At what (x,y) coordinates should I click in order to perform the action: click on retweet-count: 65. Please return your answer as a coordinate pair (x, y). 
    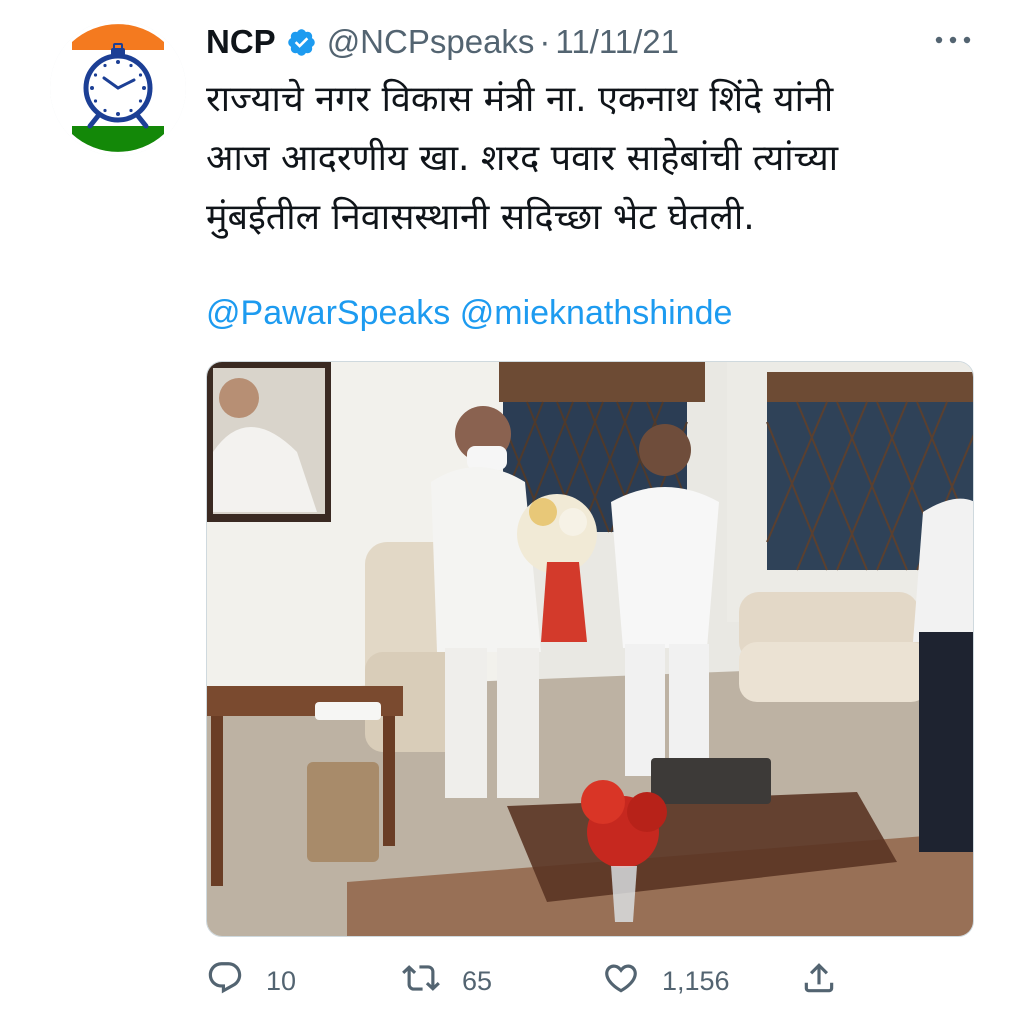
    Looking at the image, I should click on (477, 980).